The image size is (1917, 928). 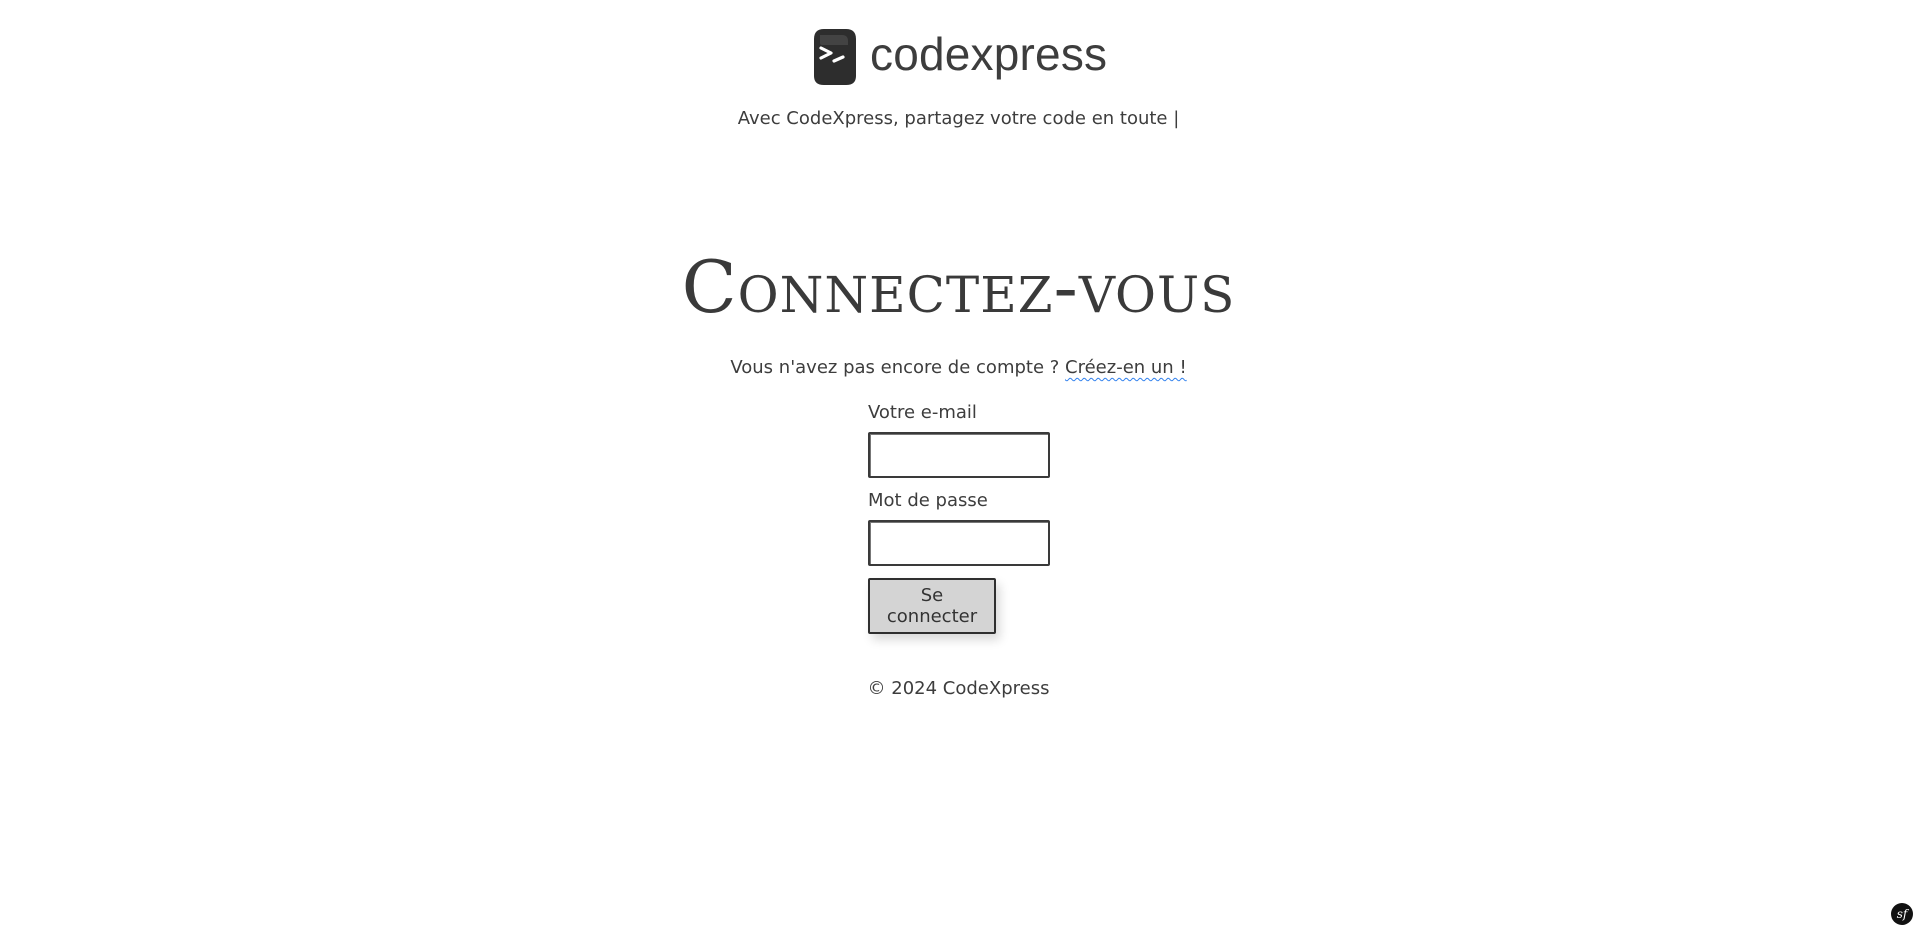 What do you see at coordinates (959, 543) in the screenshot?
I see `password-input` at bounding box center [959, 543].